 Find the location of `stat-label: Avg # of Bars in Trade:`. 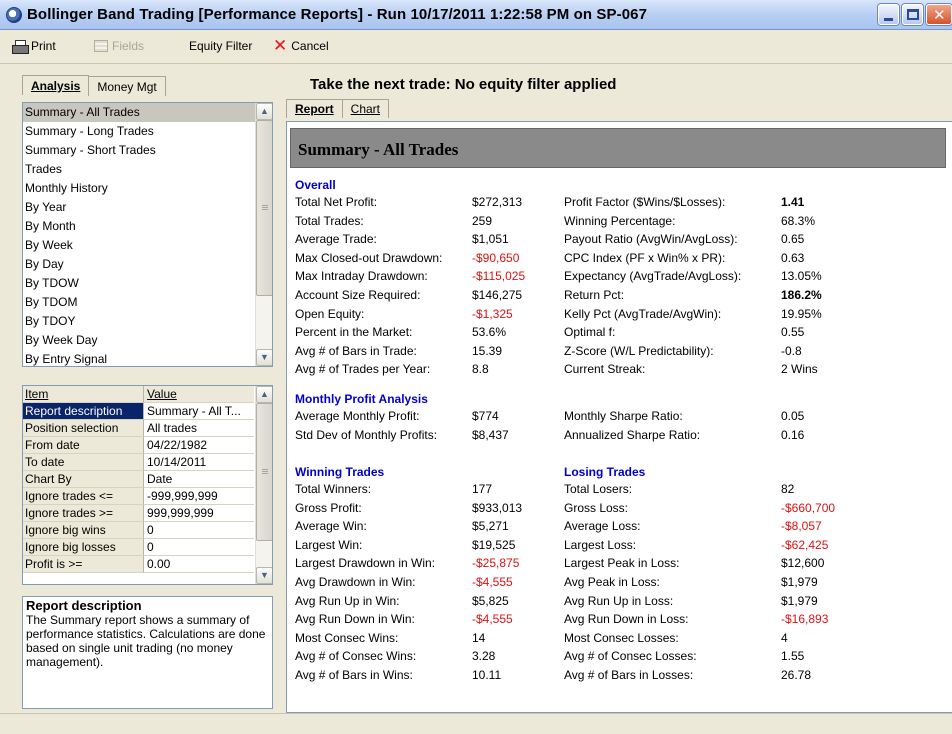

stat-label: Avg # of Bars in Trade: is located at coordinates (356, 350).